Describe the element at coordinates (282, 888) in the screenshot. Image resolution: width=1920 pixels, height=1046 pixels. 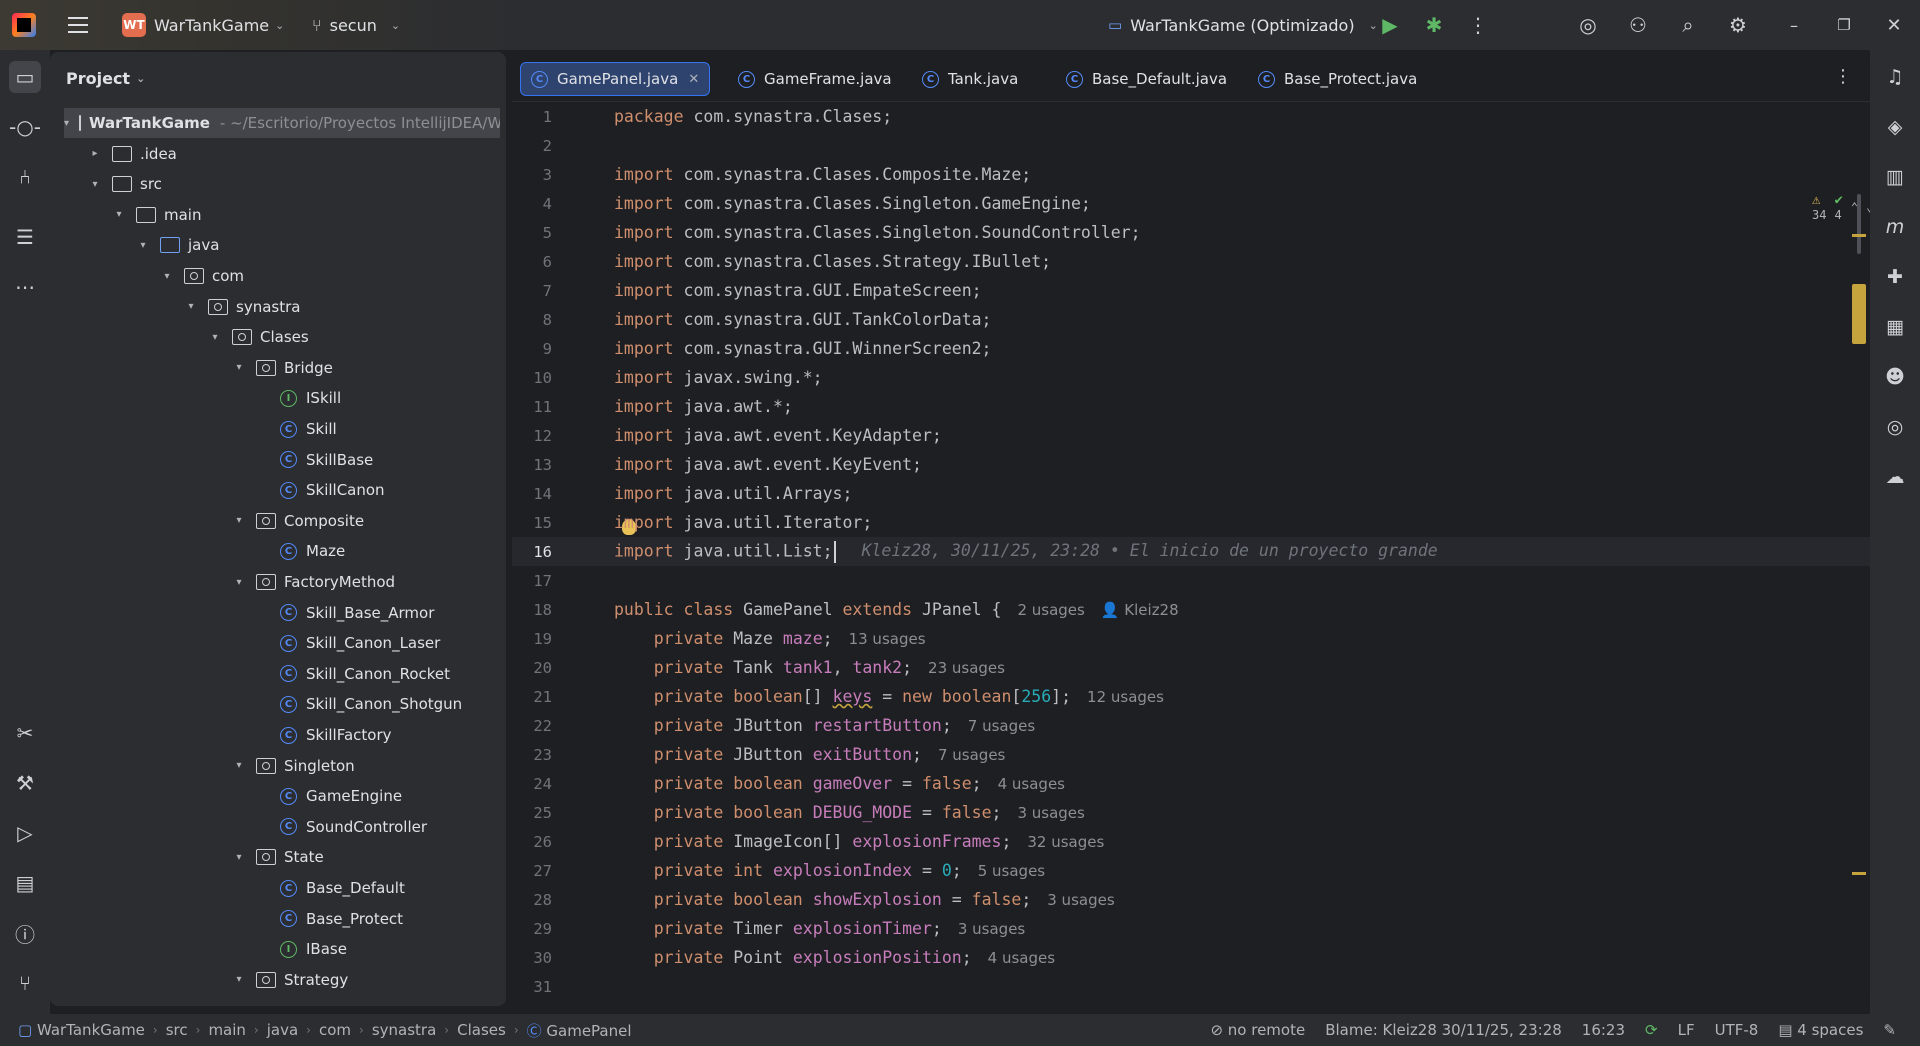
I see `tree-item: ▸CBase_Default` at that location.